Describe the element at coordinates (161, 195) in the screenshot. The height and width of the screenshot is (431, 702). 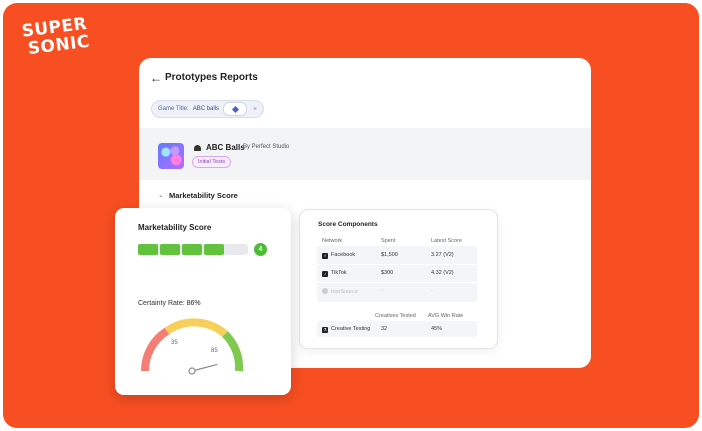
I see `chevron-down-icon: ⌄` at that location.